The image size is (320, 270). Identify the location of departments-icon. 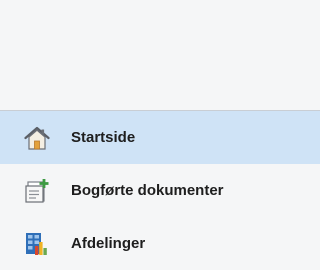
(37, 244).